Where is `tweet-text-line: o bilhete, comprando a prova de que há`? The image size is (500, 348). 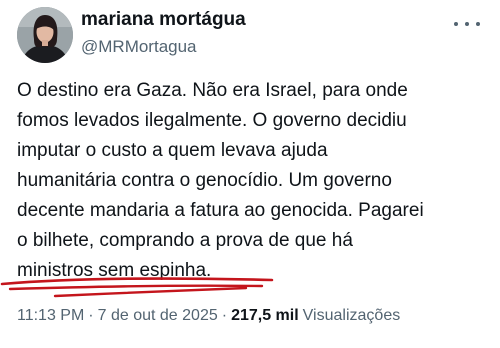
tweet-text-line: o bilhete, comprando a prova de que há is located at coordinates (185, 240).